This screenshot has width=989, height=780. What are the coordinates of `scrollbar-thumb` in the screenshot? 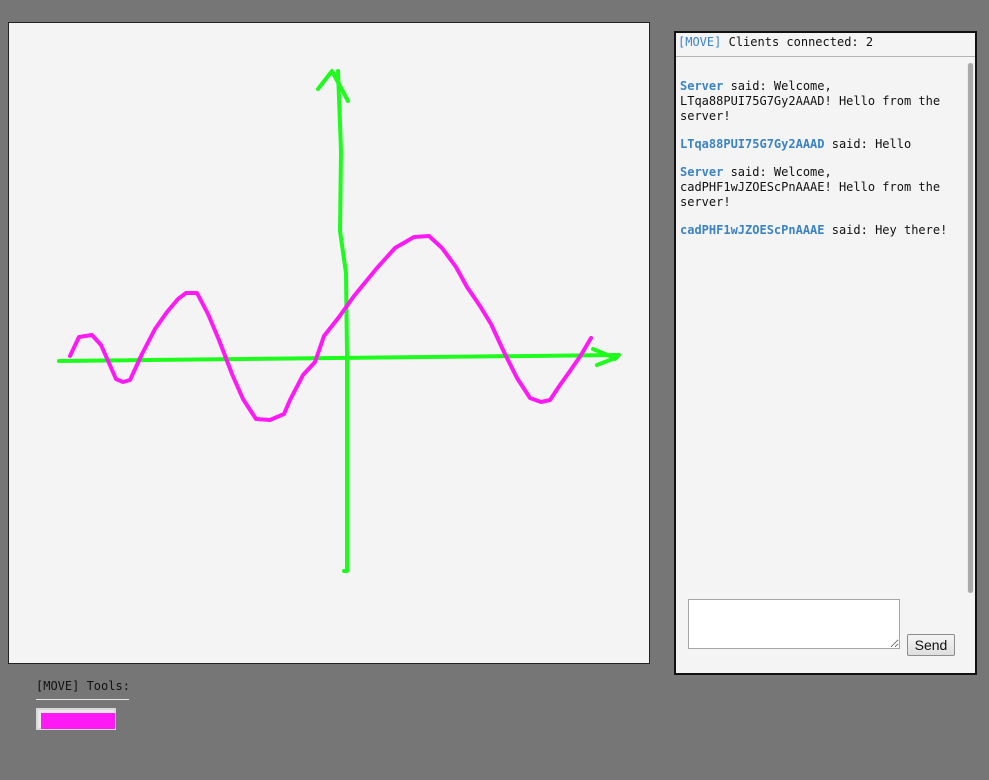 It's located at (970, 328).